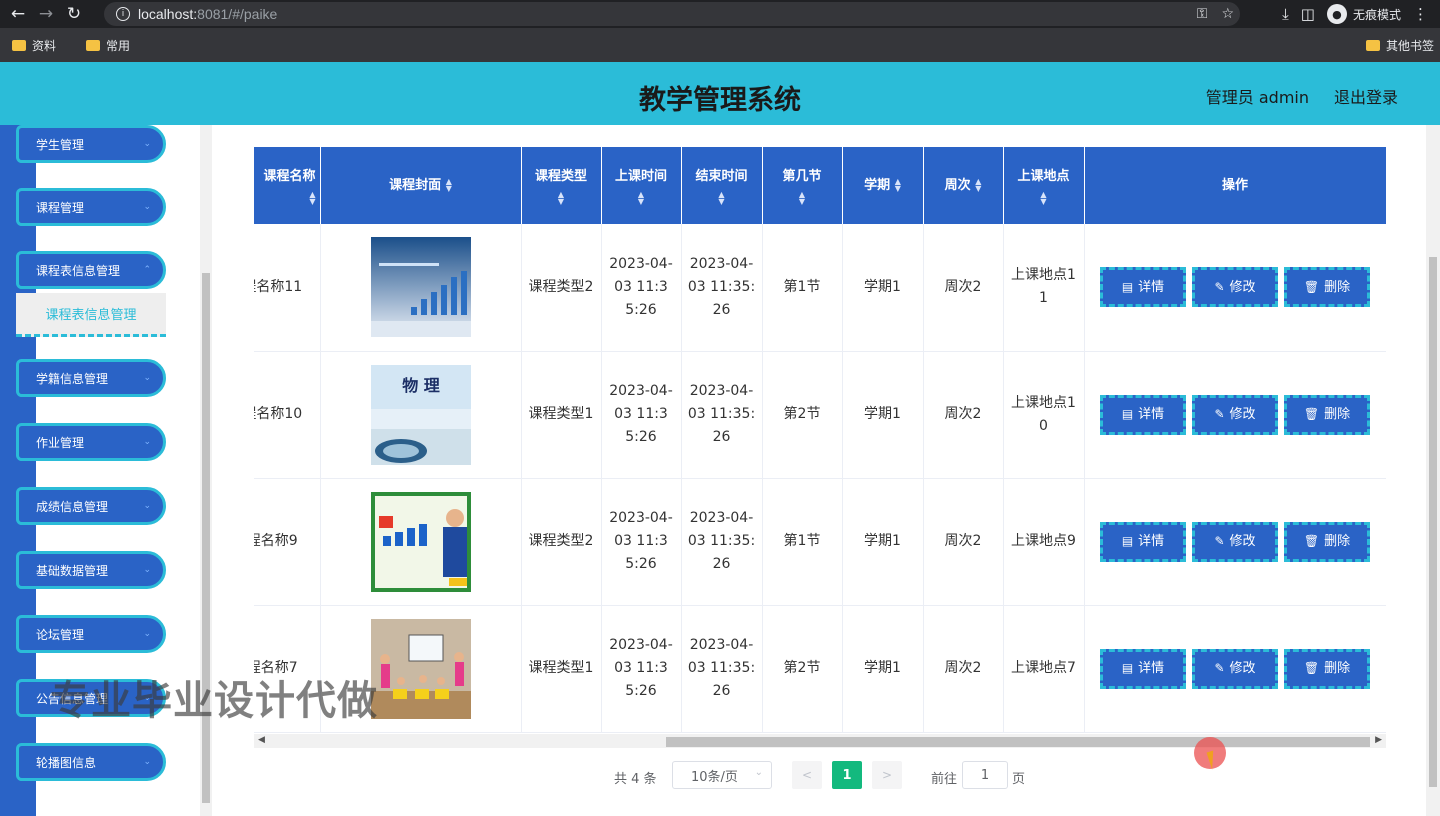 This screenshot has width=1440, height=816. What do you see at coordinates (91, 634) in the screenshot?
I see `sidebar-item-forum: 论坛管理 ⌄` at bounding box center [91, 634].